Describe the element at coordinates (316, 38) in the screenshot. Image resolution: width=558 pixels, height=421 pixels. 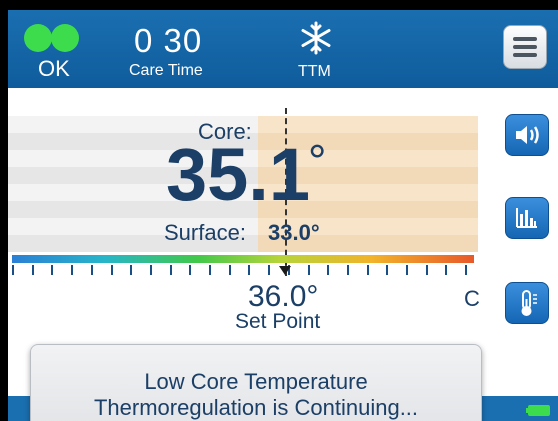
I see `snowflake-icon` at that location.